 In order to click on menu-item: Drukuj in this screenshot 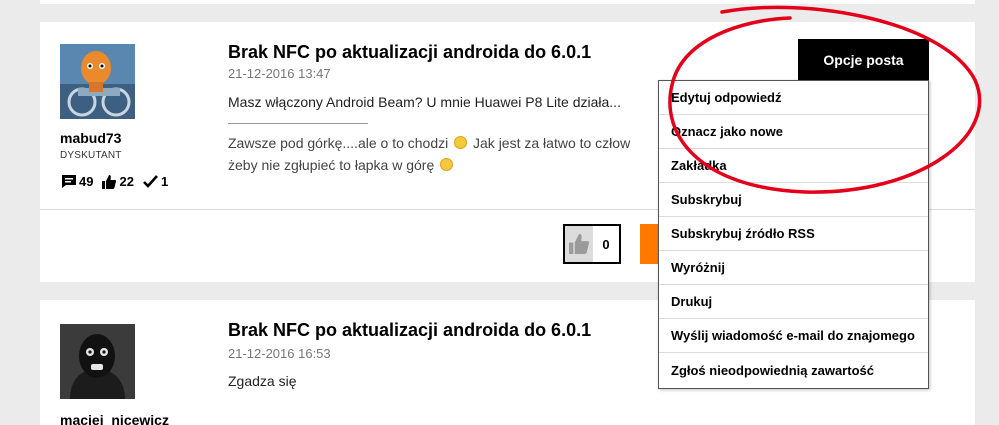, I will do `click(793, 302)`.